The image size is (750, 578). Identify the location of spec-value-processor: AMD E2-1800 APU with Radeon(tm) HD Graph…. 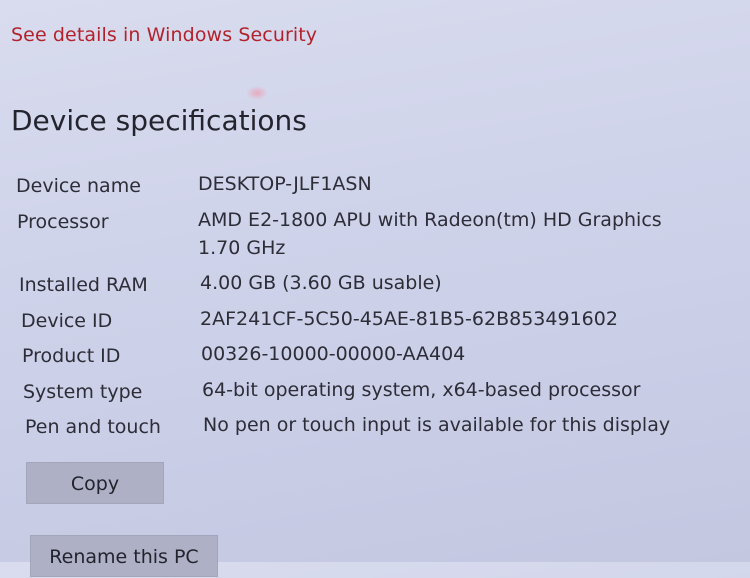
(430, 220).